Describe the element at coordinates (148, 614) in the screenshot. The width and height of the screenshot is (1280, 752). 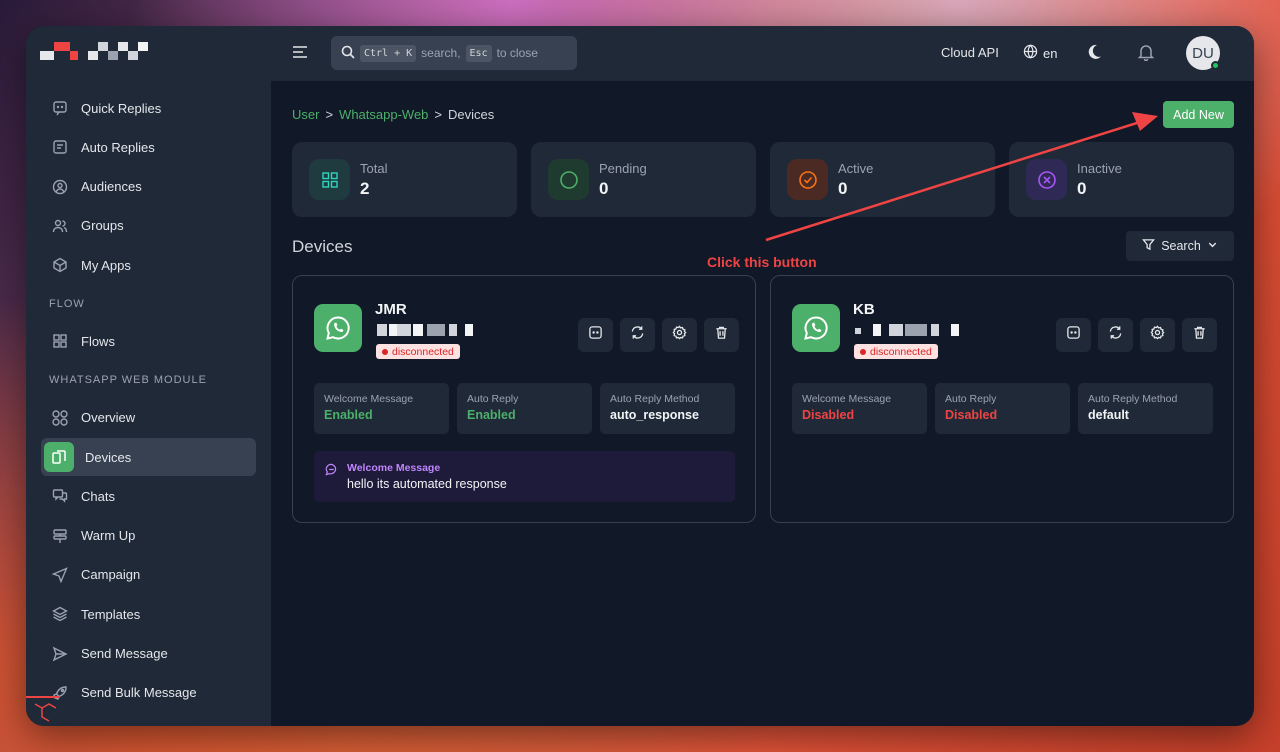
I see `sidebar-item-templates: Templates` at that location.